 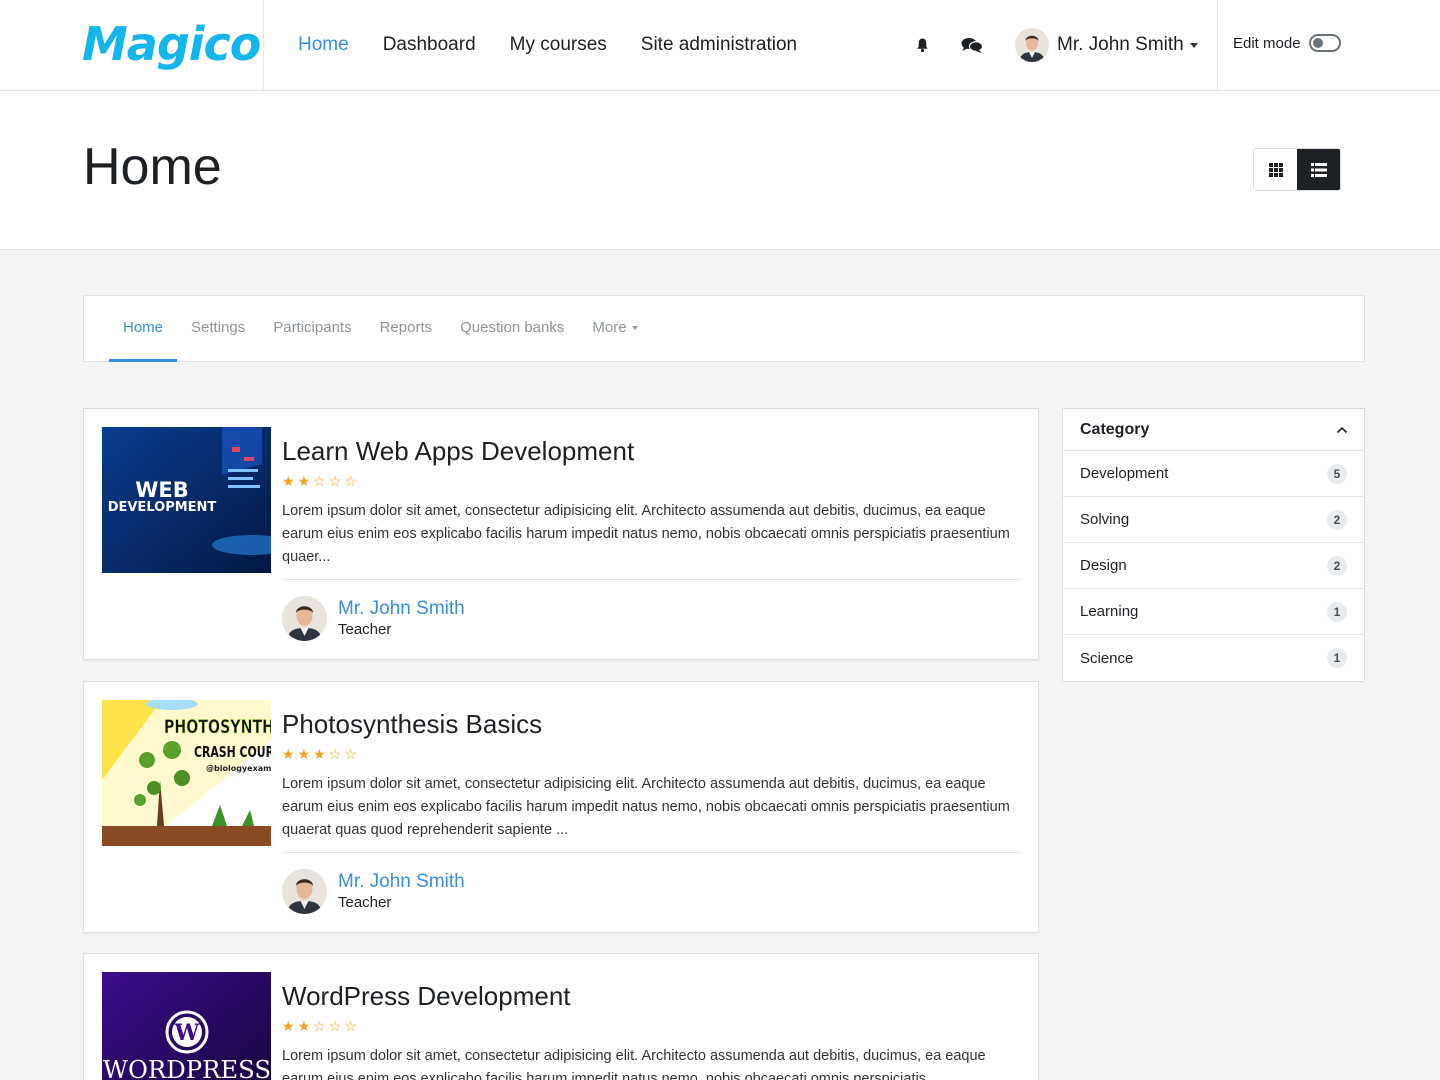 What do you see at coordinates (1105, 519) in the screenshot?
I see `category-name: Solving` at bounding box center [1105, 519].